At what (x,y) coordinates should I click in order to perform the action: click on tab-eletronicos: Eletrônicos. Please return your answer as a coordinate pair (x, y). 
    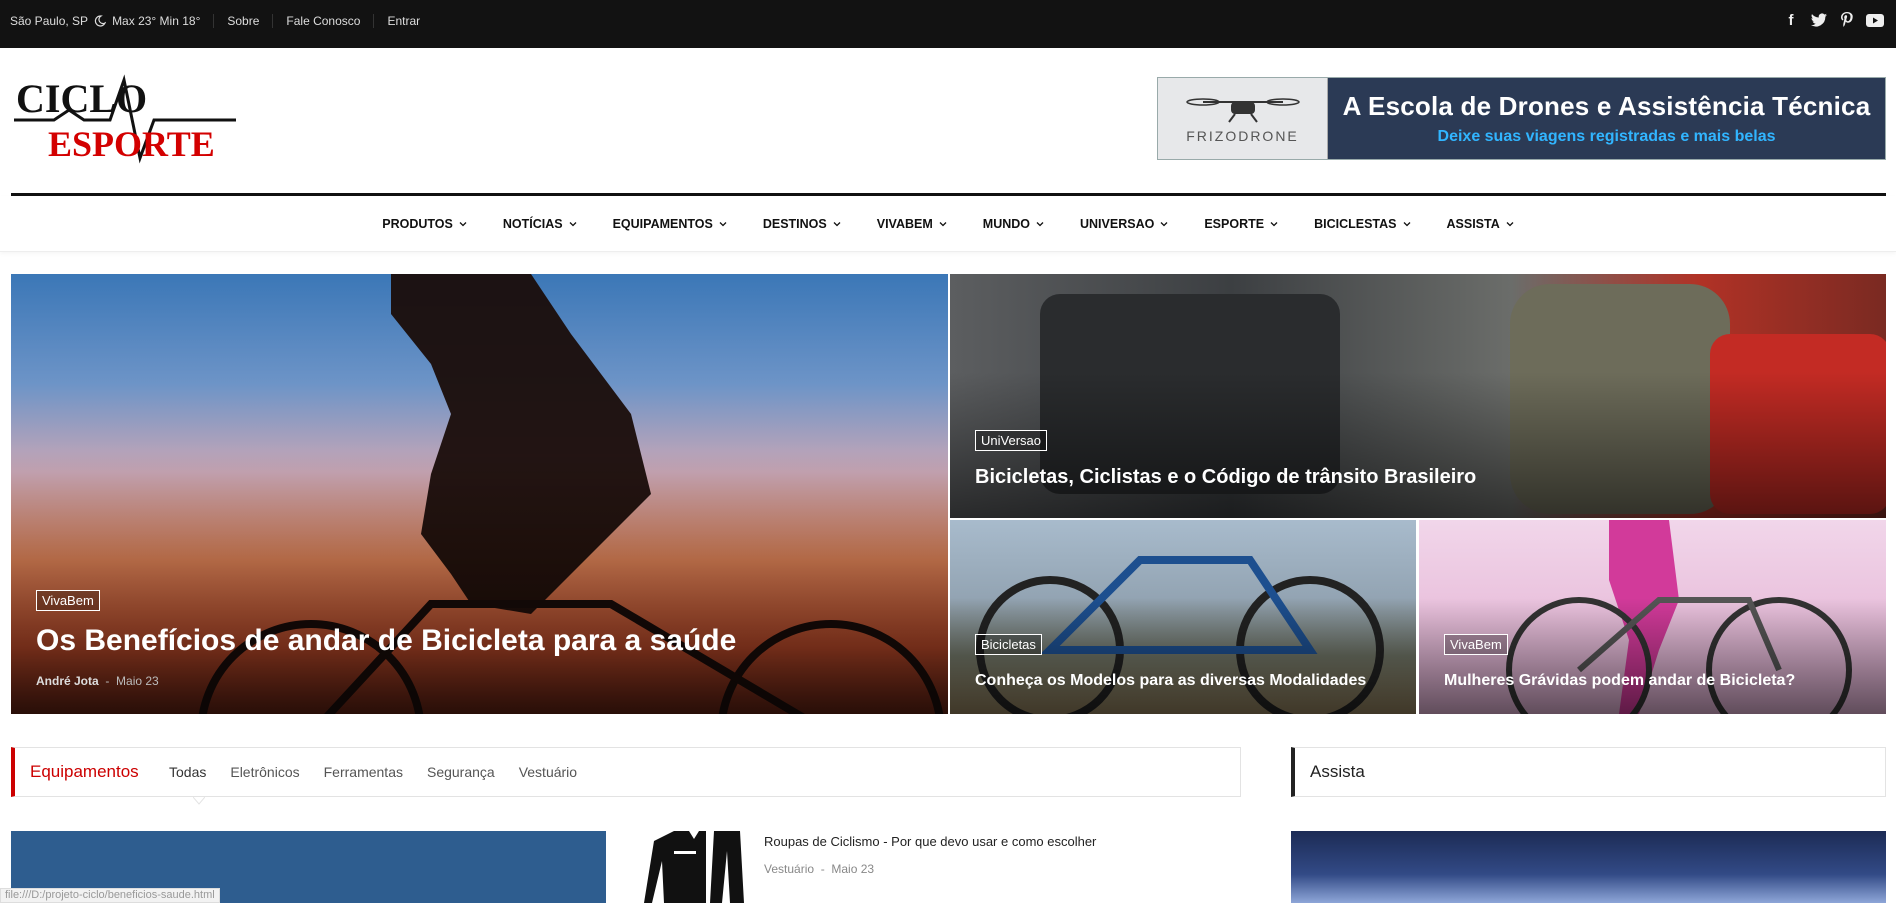
    Looking at the image, I should click on (264, 772).